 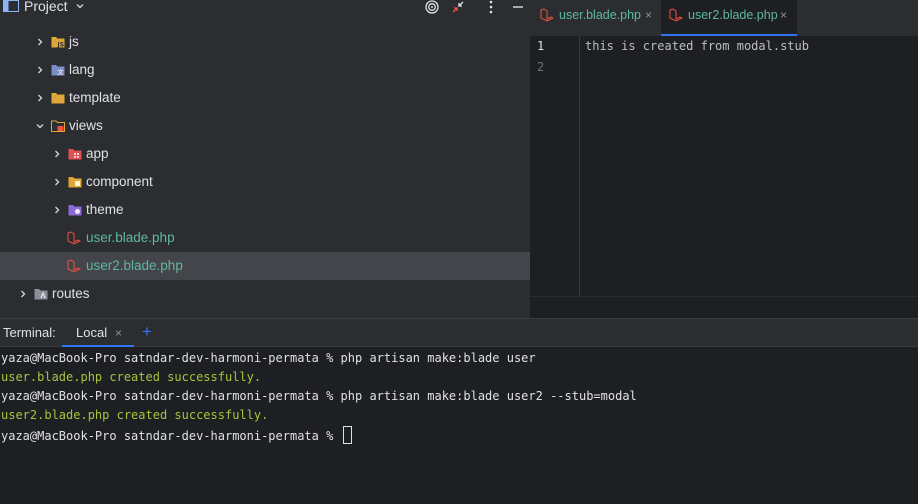 What do you see at coordinates (697, 46) in the screenshot?
I see `code-line: this is created from modal.stub` at bounding box center [697, 46].